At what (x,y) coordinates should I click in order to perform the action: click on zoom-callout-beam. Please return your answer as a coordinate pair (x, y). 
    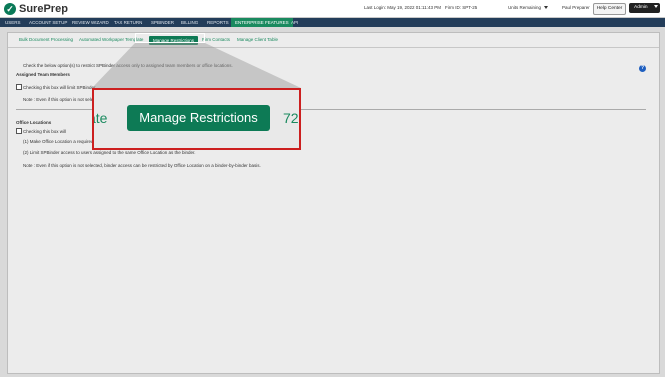
    Looking at the image, I should click on (196, 65).